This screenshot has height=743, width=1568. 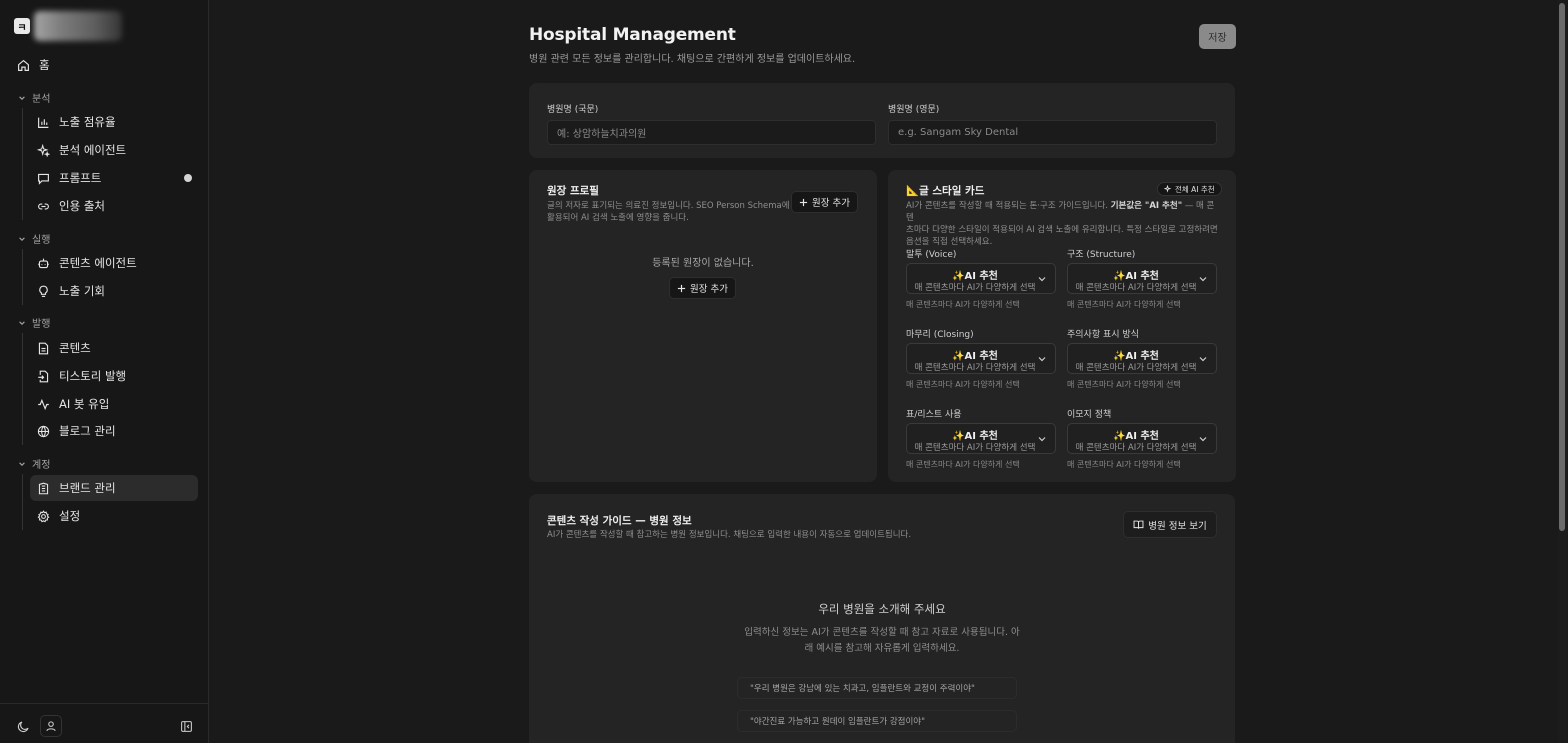 What do you see at coordinates (188, 178) in the screenshot?
I see `status-dot` at bounding box center [188, 178].